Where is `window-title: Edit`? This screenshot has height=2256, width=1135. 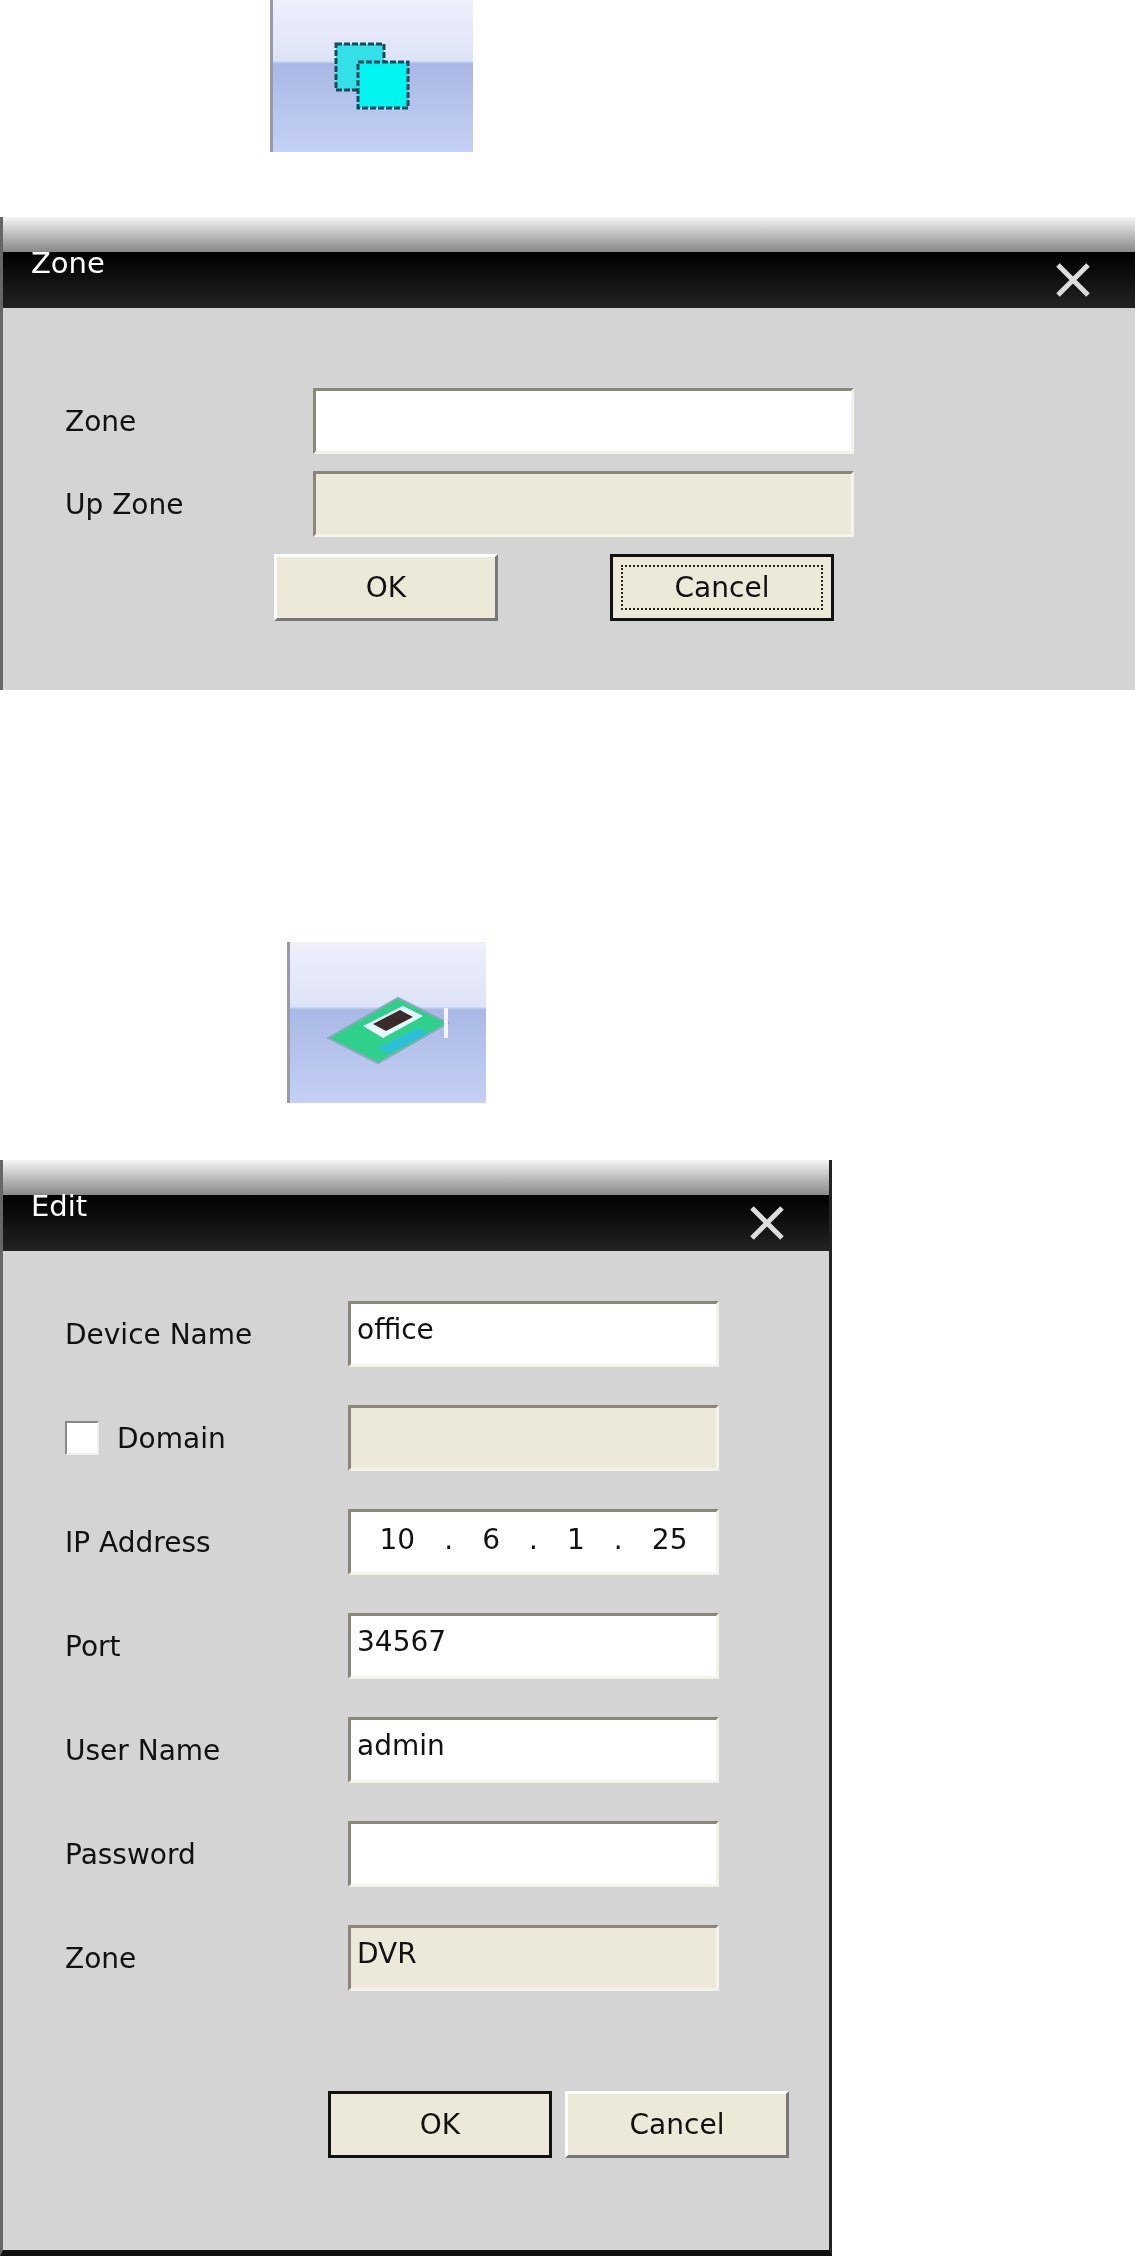
window-title: Edit is located at coordinates (59, 1206).